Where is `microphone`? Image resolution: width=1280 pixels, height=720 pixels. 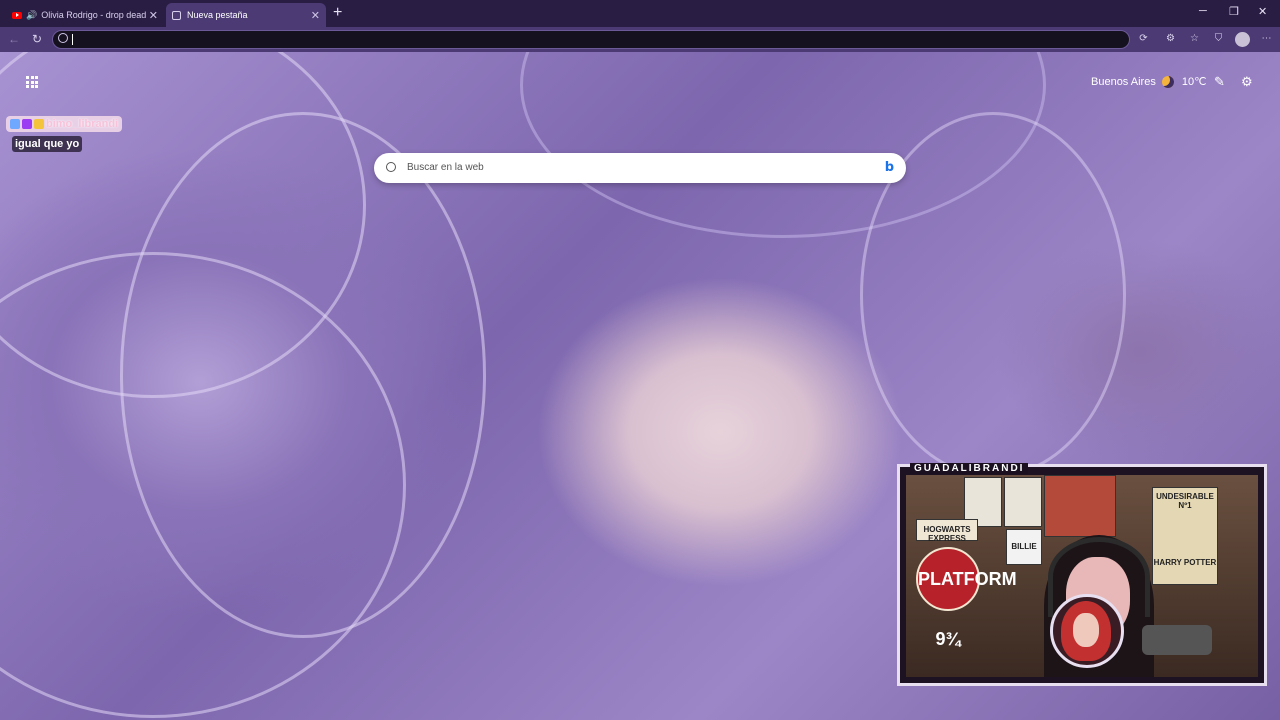
microphone is located at coordinates (1177, 640).